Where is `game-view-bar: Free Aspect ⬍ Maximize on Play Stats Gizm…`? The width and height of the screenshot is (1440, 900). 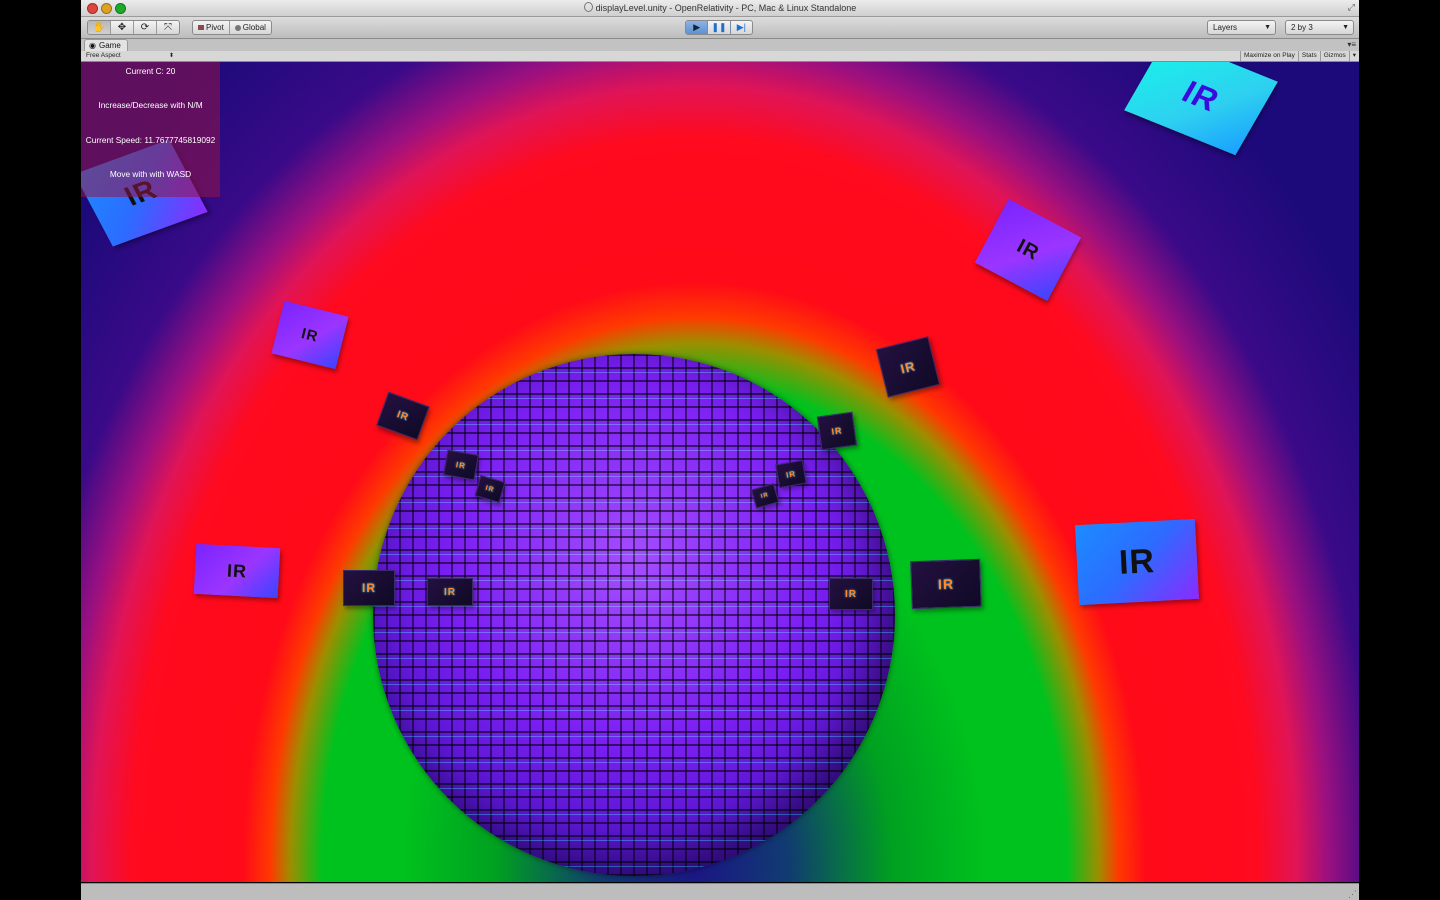
game-view-bar: Free Aspect ⬍ Maximize on Play Stats Gizm… is located at coordinates (720, 56).